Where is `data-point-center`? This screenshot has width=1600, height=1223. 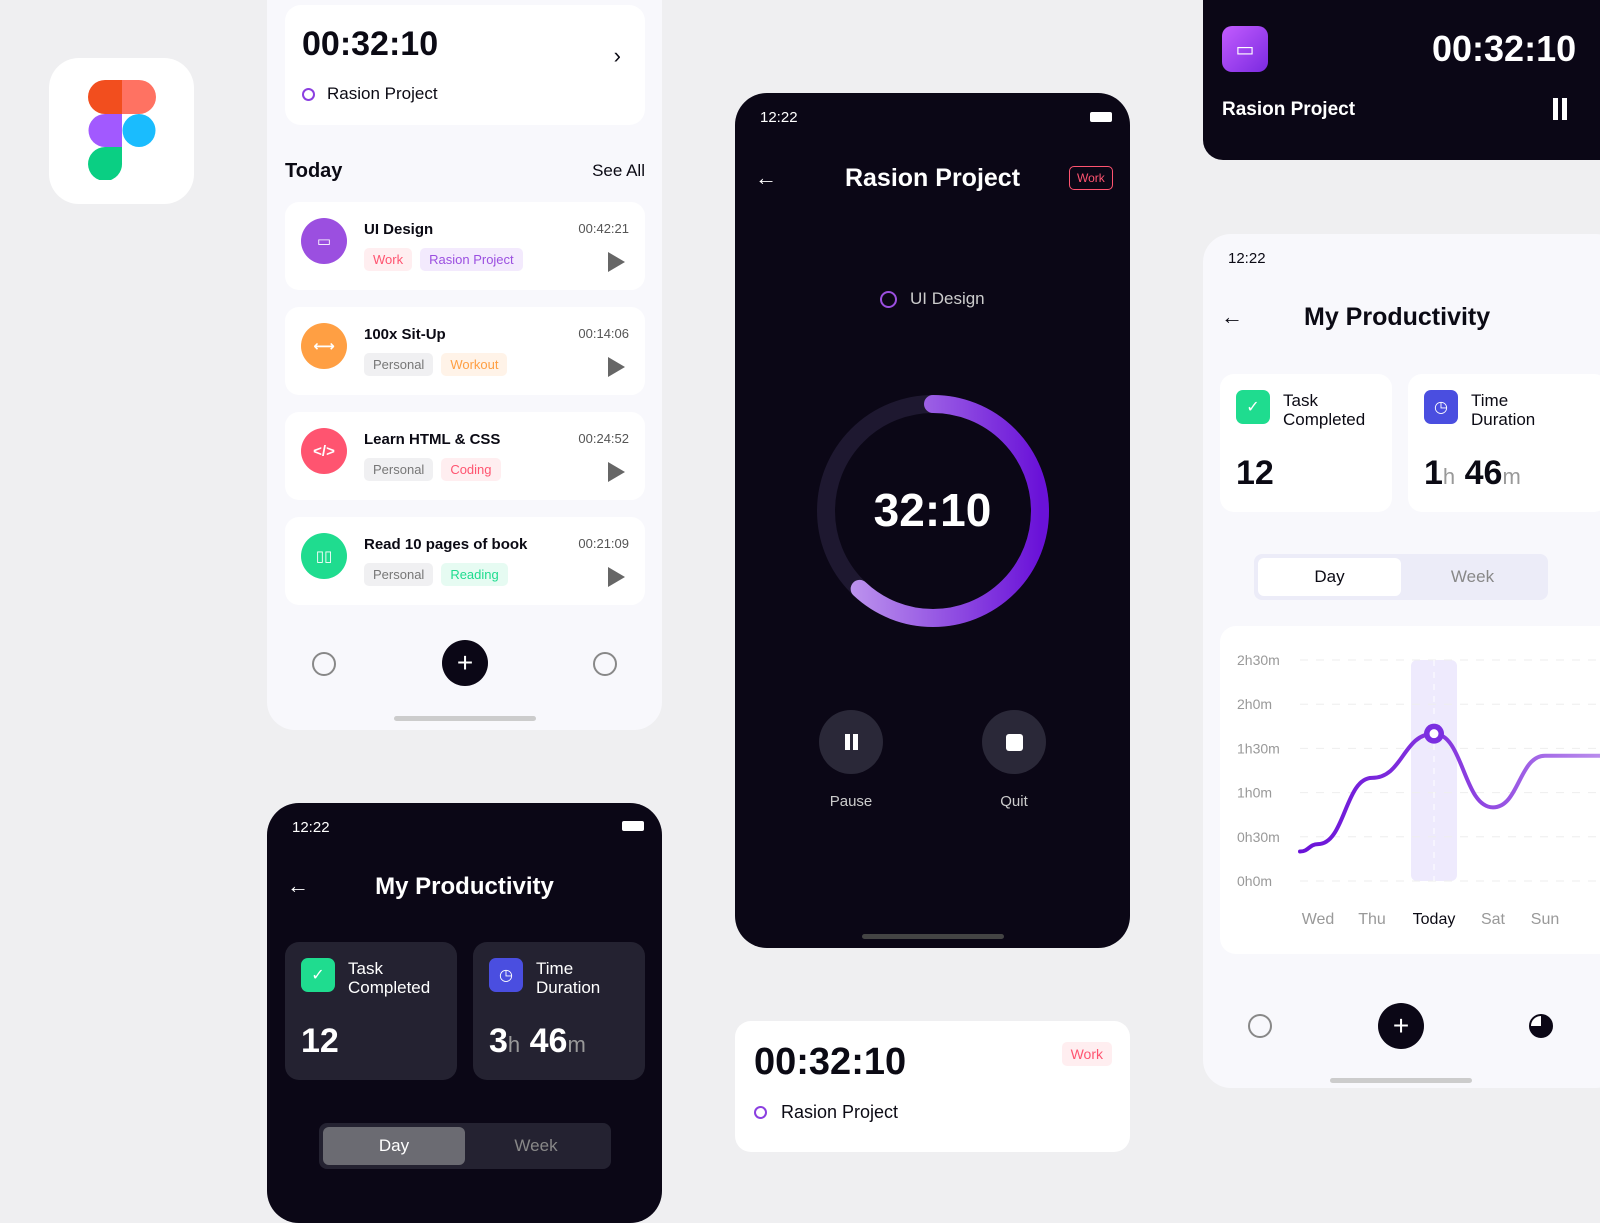
data-point-center is located at coordinates (1434, 734).